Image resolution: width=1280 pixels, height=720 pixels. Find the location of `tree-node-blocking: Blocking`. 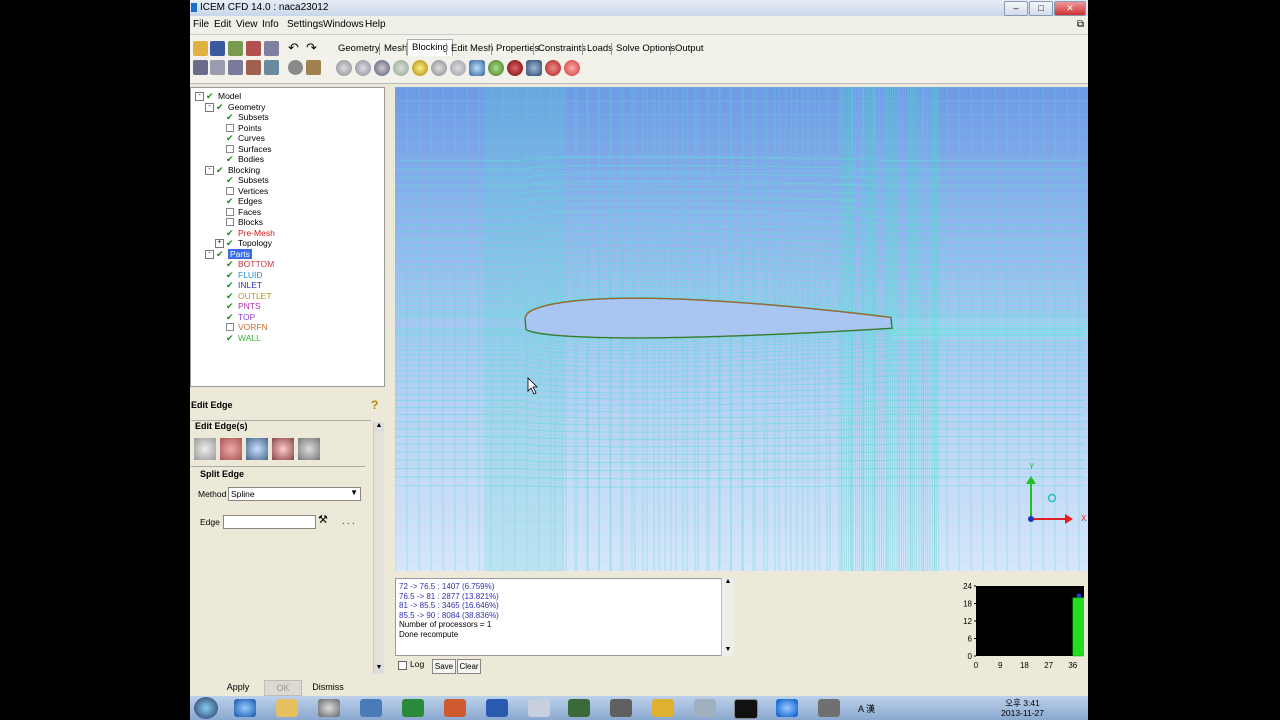

tree-node-blocking: Blocking is located at coordinates (244, 170).